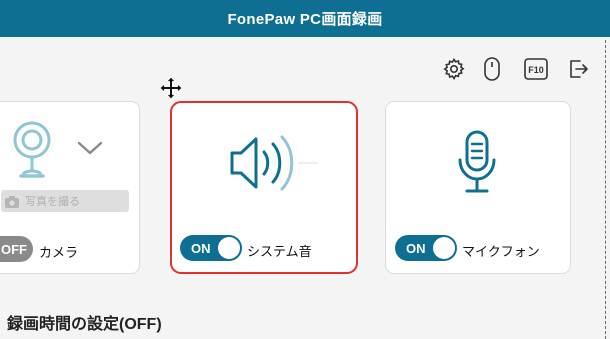  I want to click on camera-toggle-state: OFF, so click(14, 249).